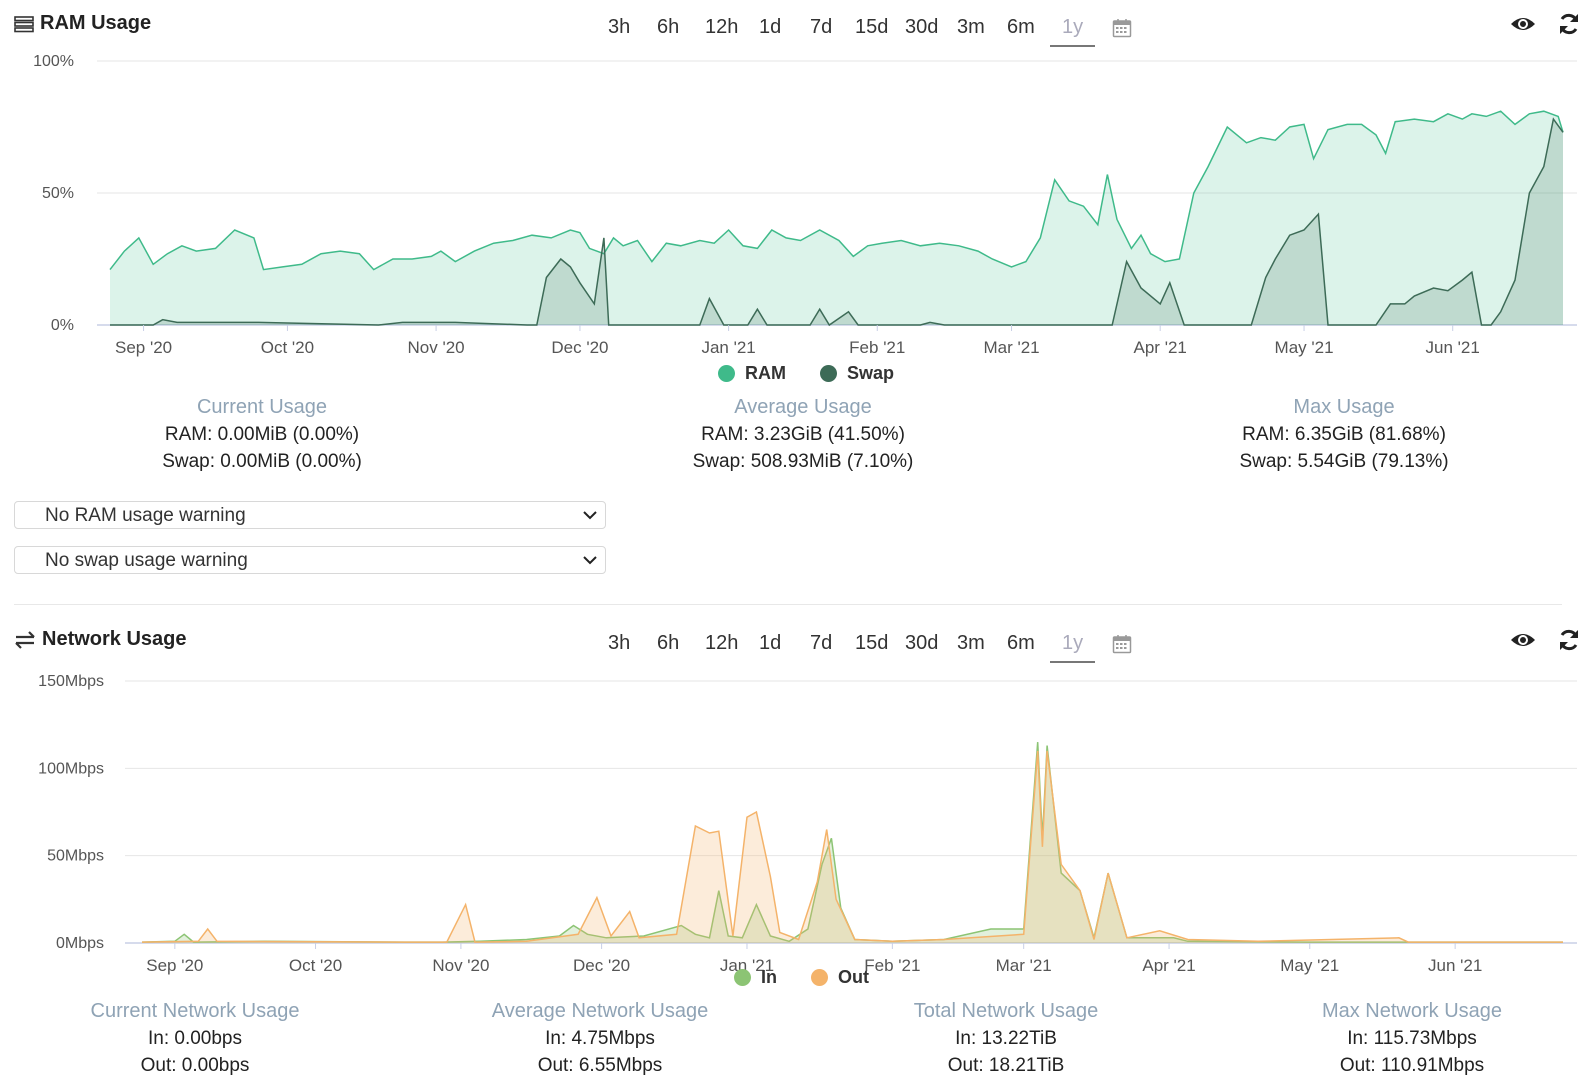  Describe the element at coordinates (53, 61) in the screenshot. I see `y-tick-label: 100%` at that location.